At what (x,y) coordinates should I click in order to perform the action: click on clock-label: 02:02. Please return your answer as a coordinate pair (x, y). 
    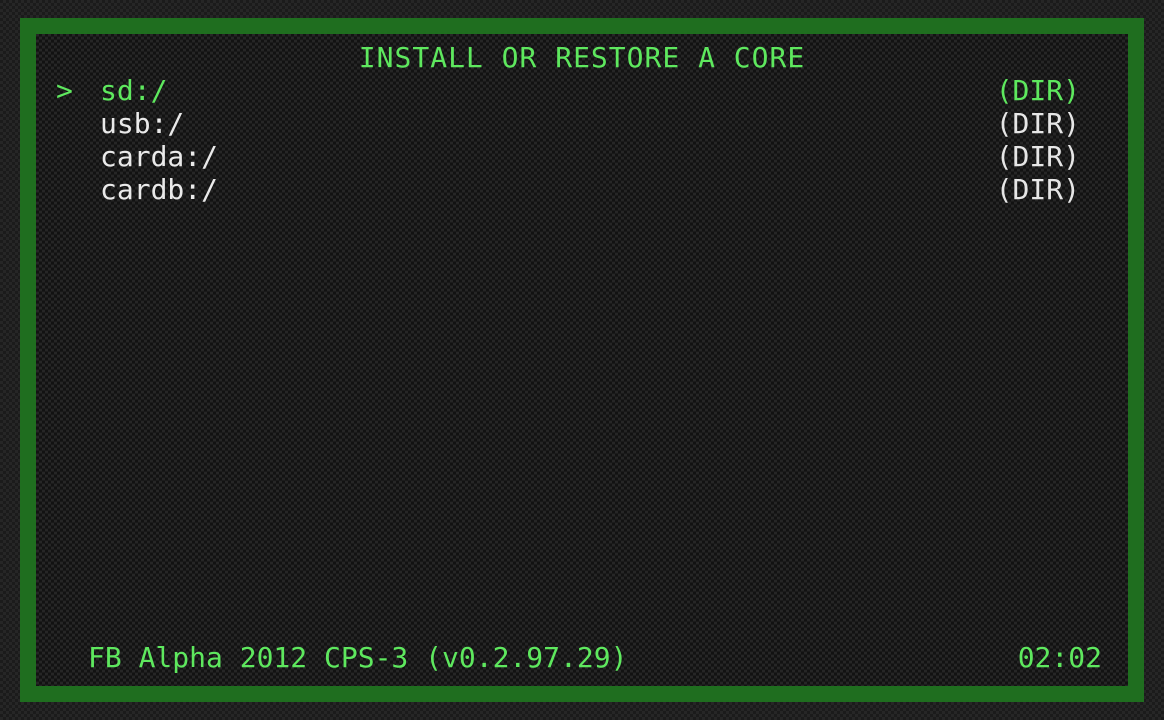
    Looking at the image, I should click on (1059, 657).